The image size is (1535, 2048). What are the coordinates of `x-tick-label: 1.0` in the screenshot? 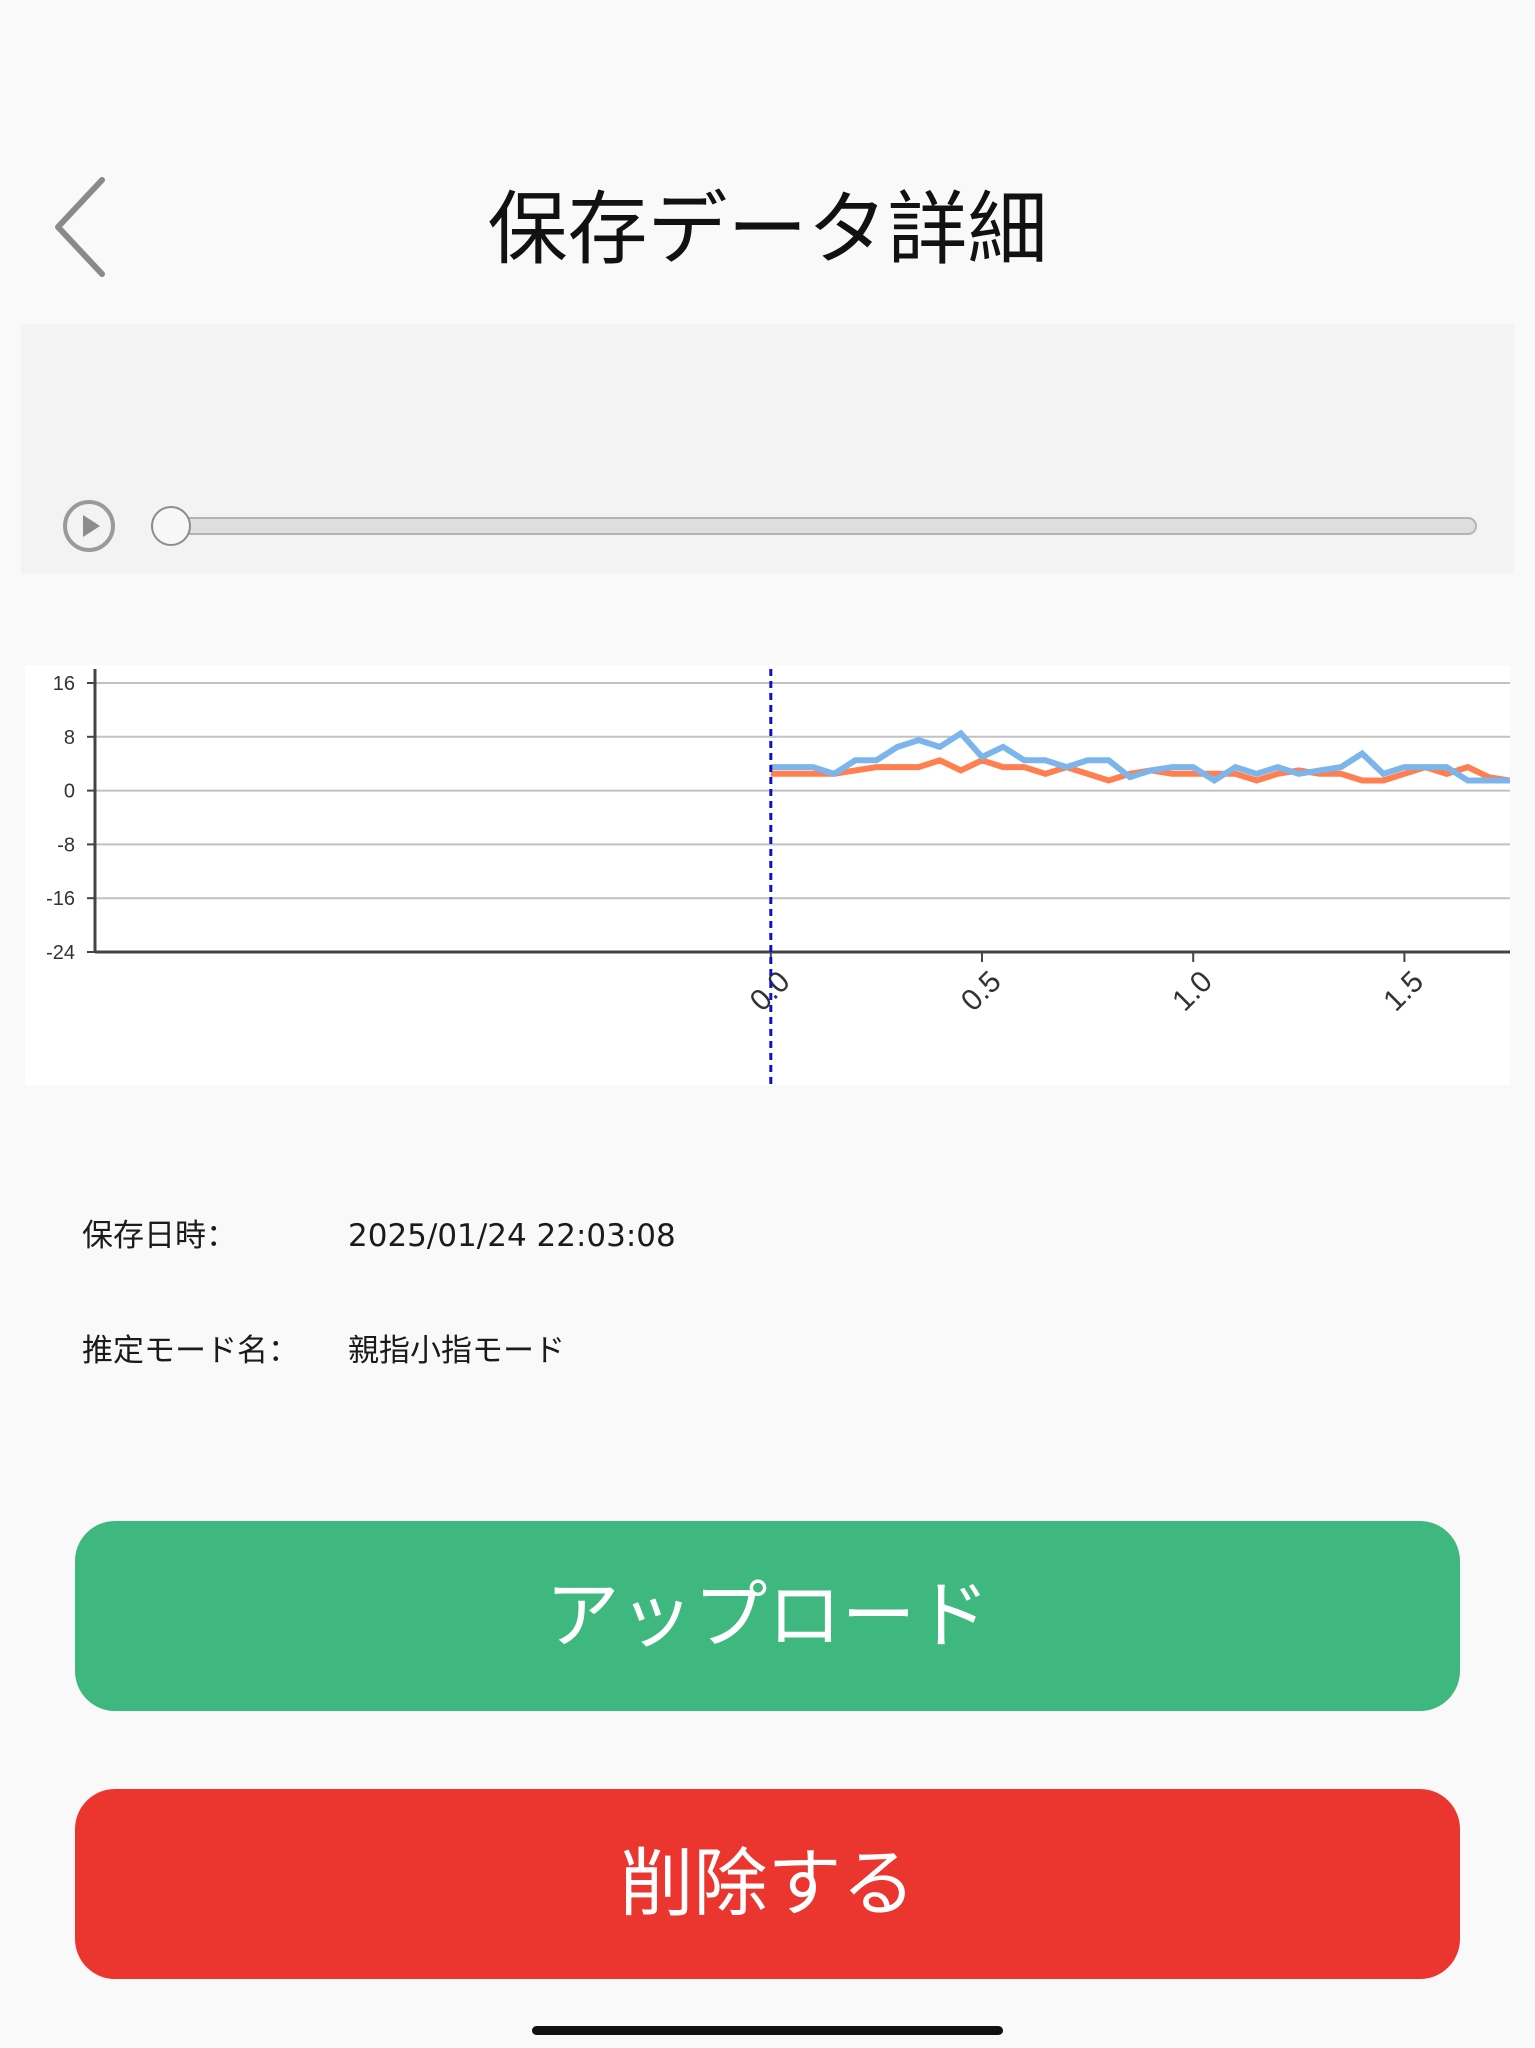 It's located at (1192, 991).